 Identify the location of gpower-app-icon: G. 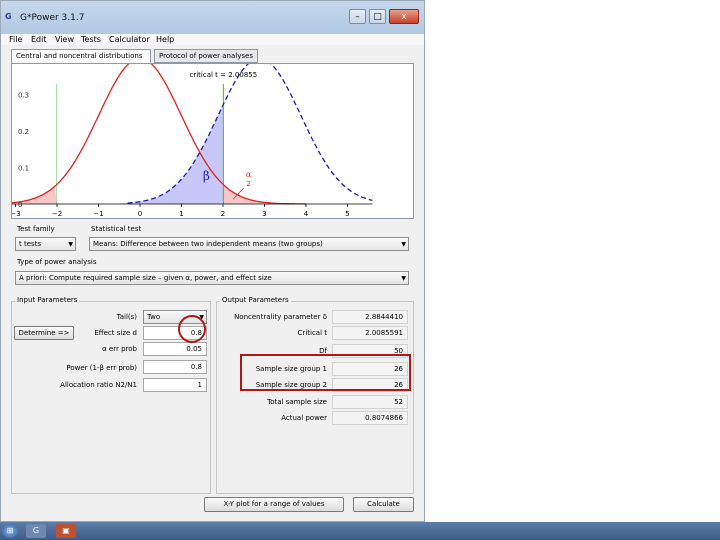
(8, 16).